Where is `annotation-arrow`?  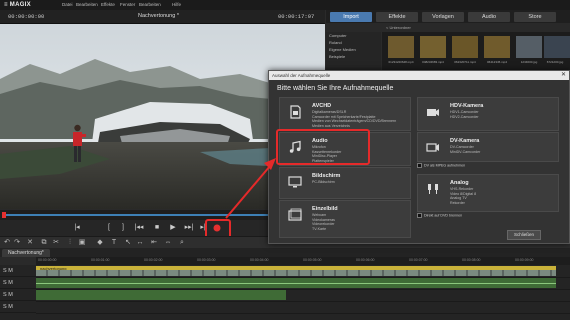
annotation-arrow is located at coordinates (250, 188).